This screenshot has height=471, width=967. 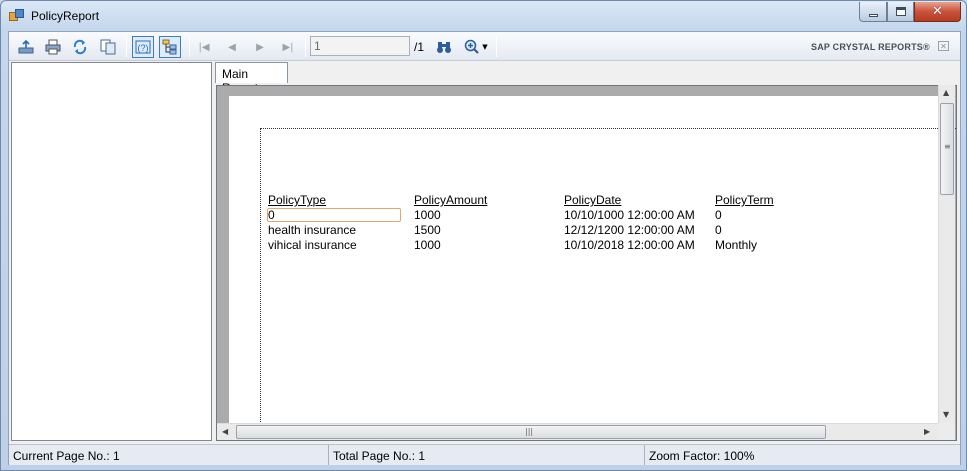 I want to click on previous-page-button: ◀, so click(x=232, y=47).